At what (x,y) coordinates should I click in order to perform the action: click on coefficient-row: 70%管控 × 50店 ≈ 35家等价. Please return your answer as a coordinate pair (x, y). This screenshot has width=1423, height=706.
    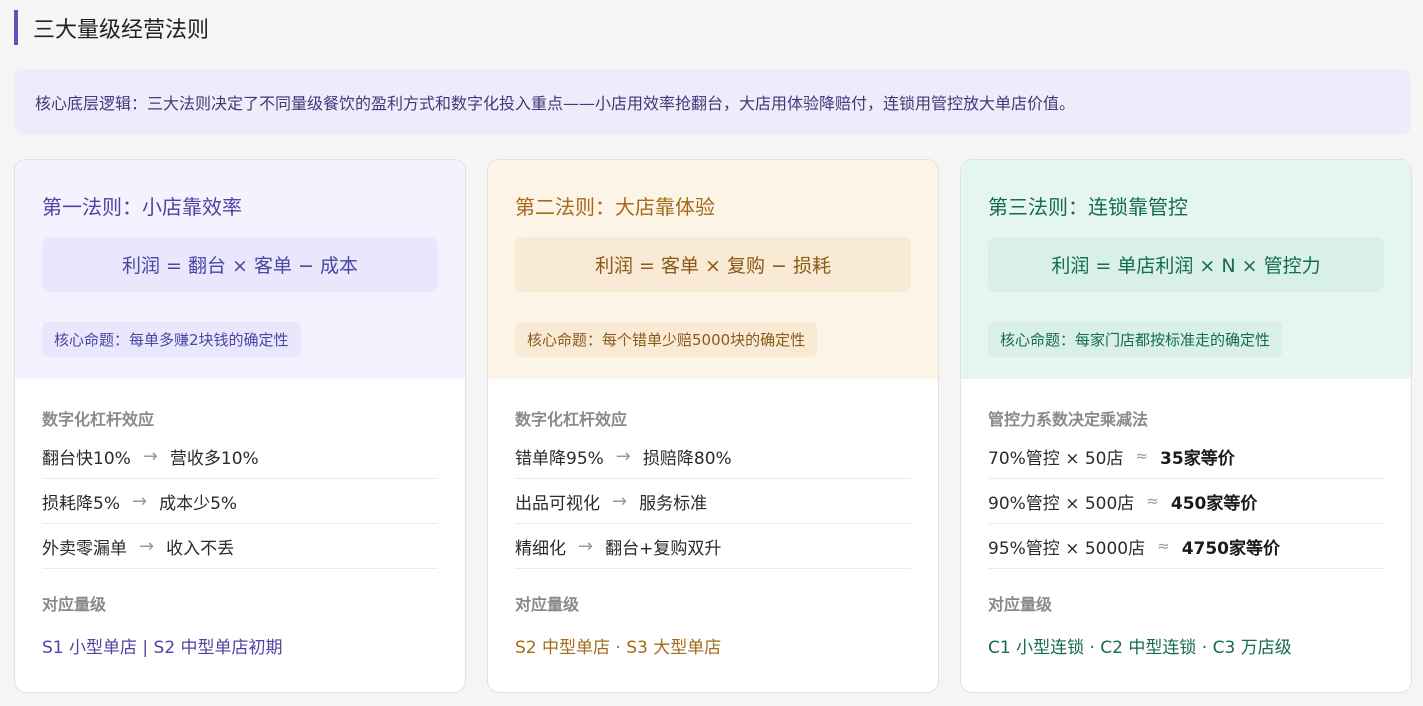
    Looking at the image, I should click on (1186, 456).